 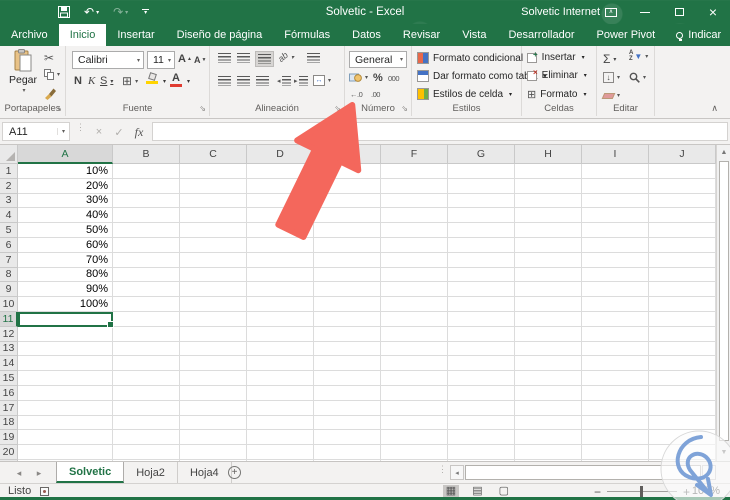 I want to click on cell-B16, so click(x=146, y=393).